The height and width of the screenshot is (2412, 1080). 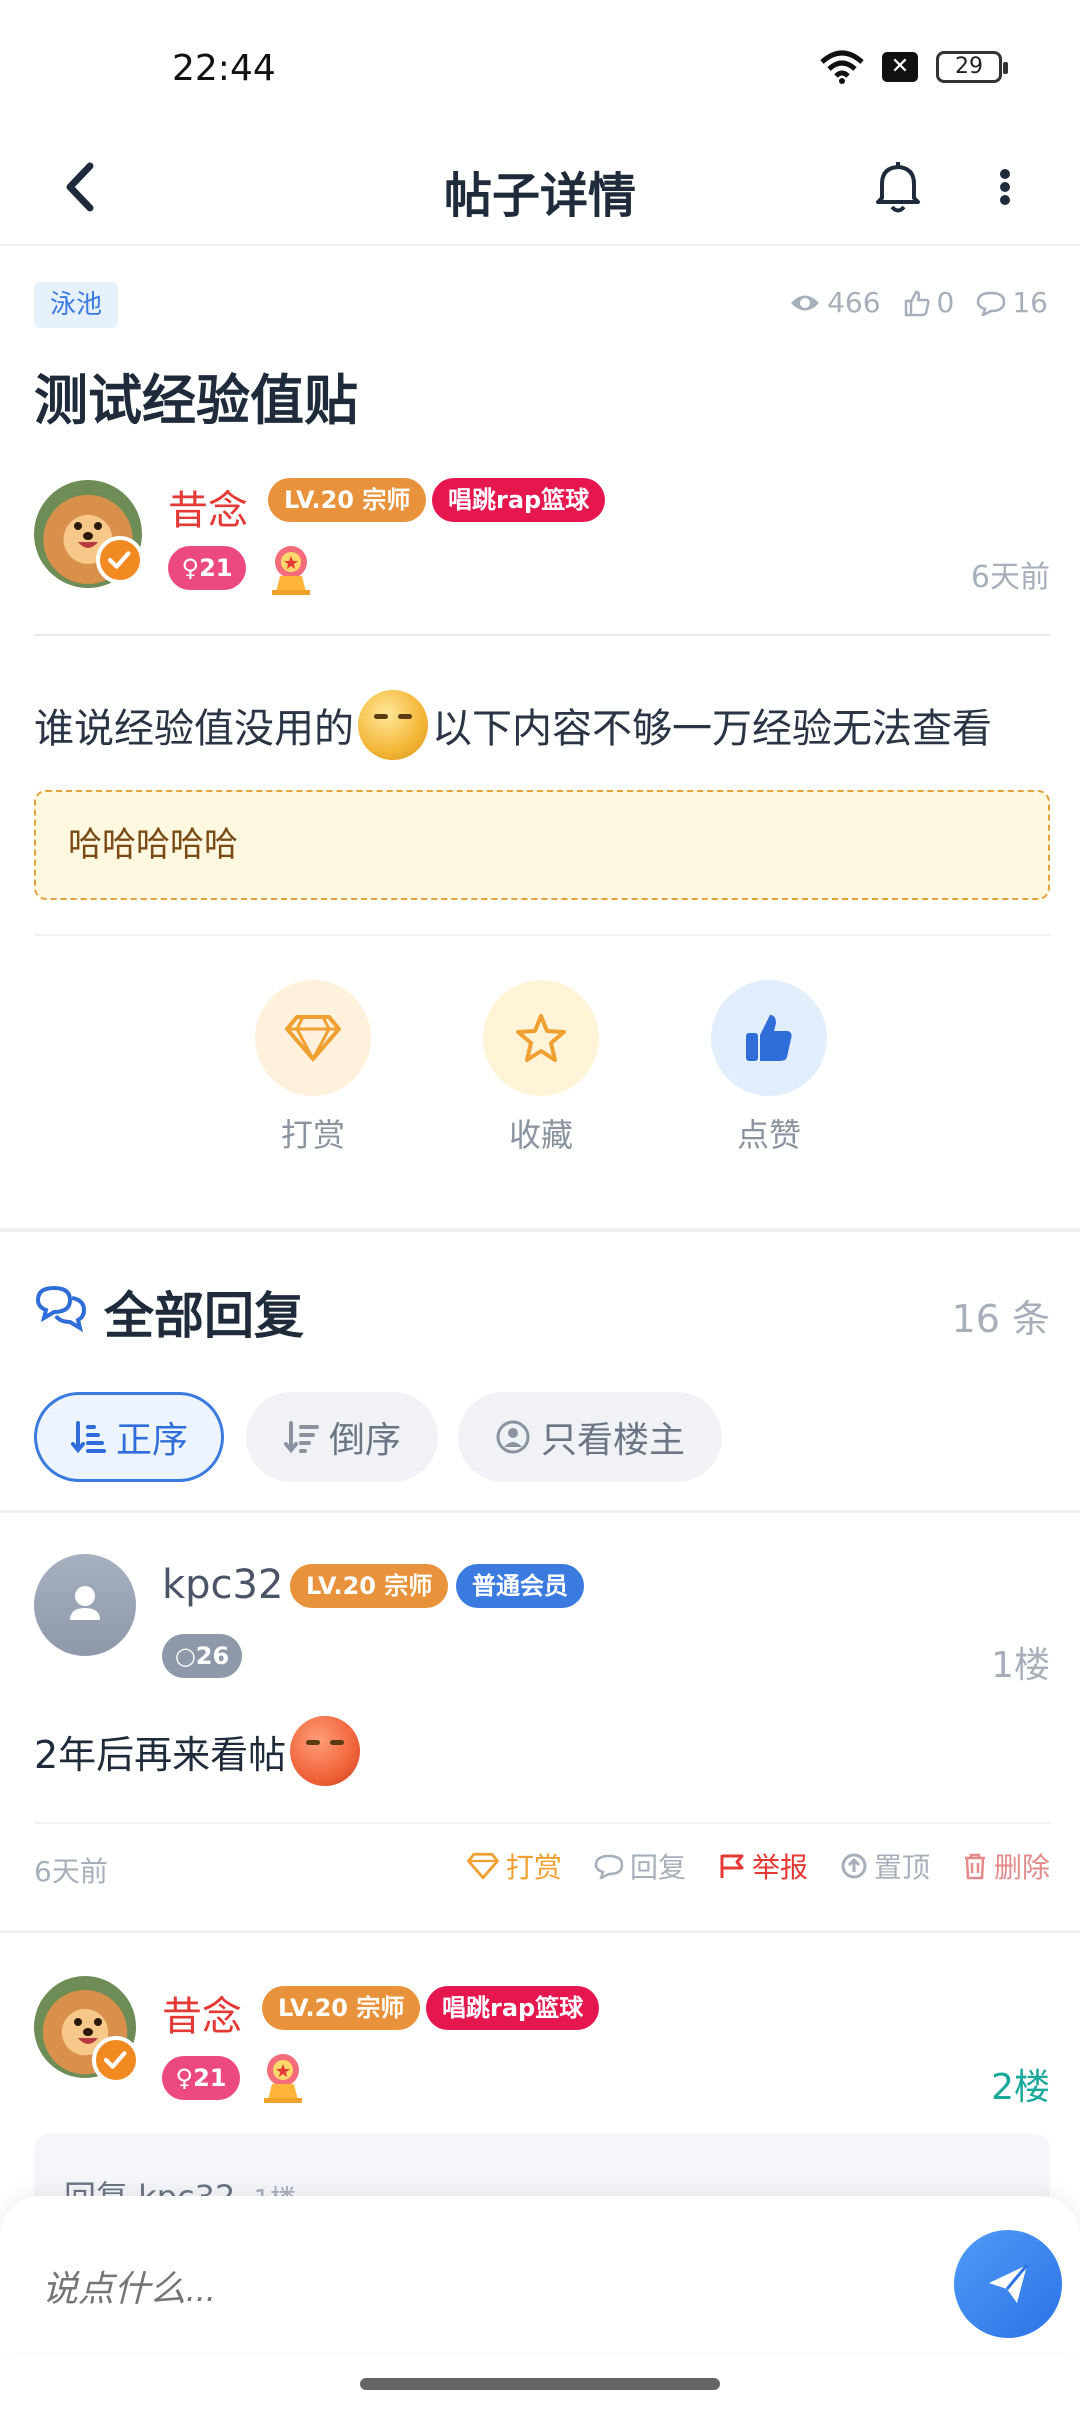 I want to click on reward-button: 打赏, so click(x=313, y=1068).